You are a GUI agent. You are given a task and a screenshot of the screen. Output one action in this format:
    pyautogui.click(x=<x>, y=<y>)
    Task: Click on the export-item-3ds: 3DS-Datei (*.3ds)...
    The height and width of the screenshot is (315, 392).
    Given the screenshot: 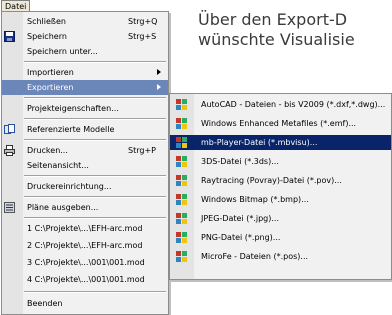 What is the action you would take?
    pyautogui.click(x=280, y=161)
    